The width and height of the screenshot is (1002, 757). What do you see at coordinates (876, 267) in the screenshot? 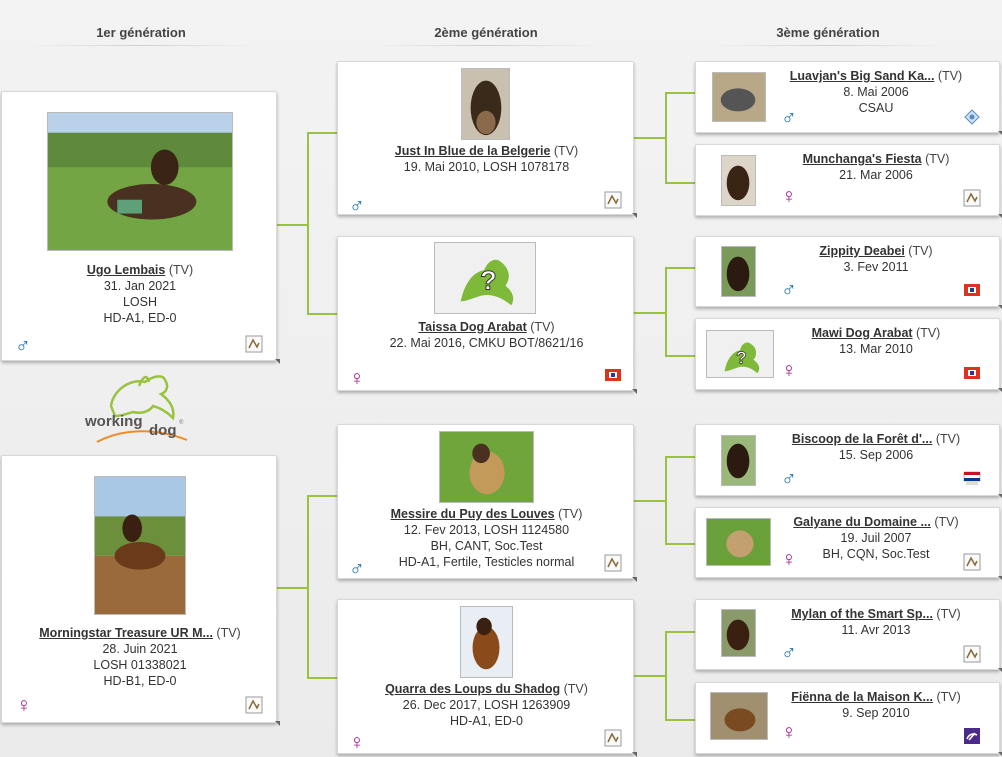
I see `detail-line: 3. Fev 2011` at bounding box center [876, 267].